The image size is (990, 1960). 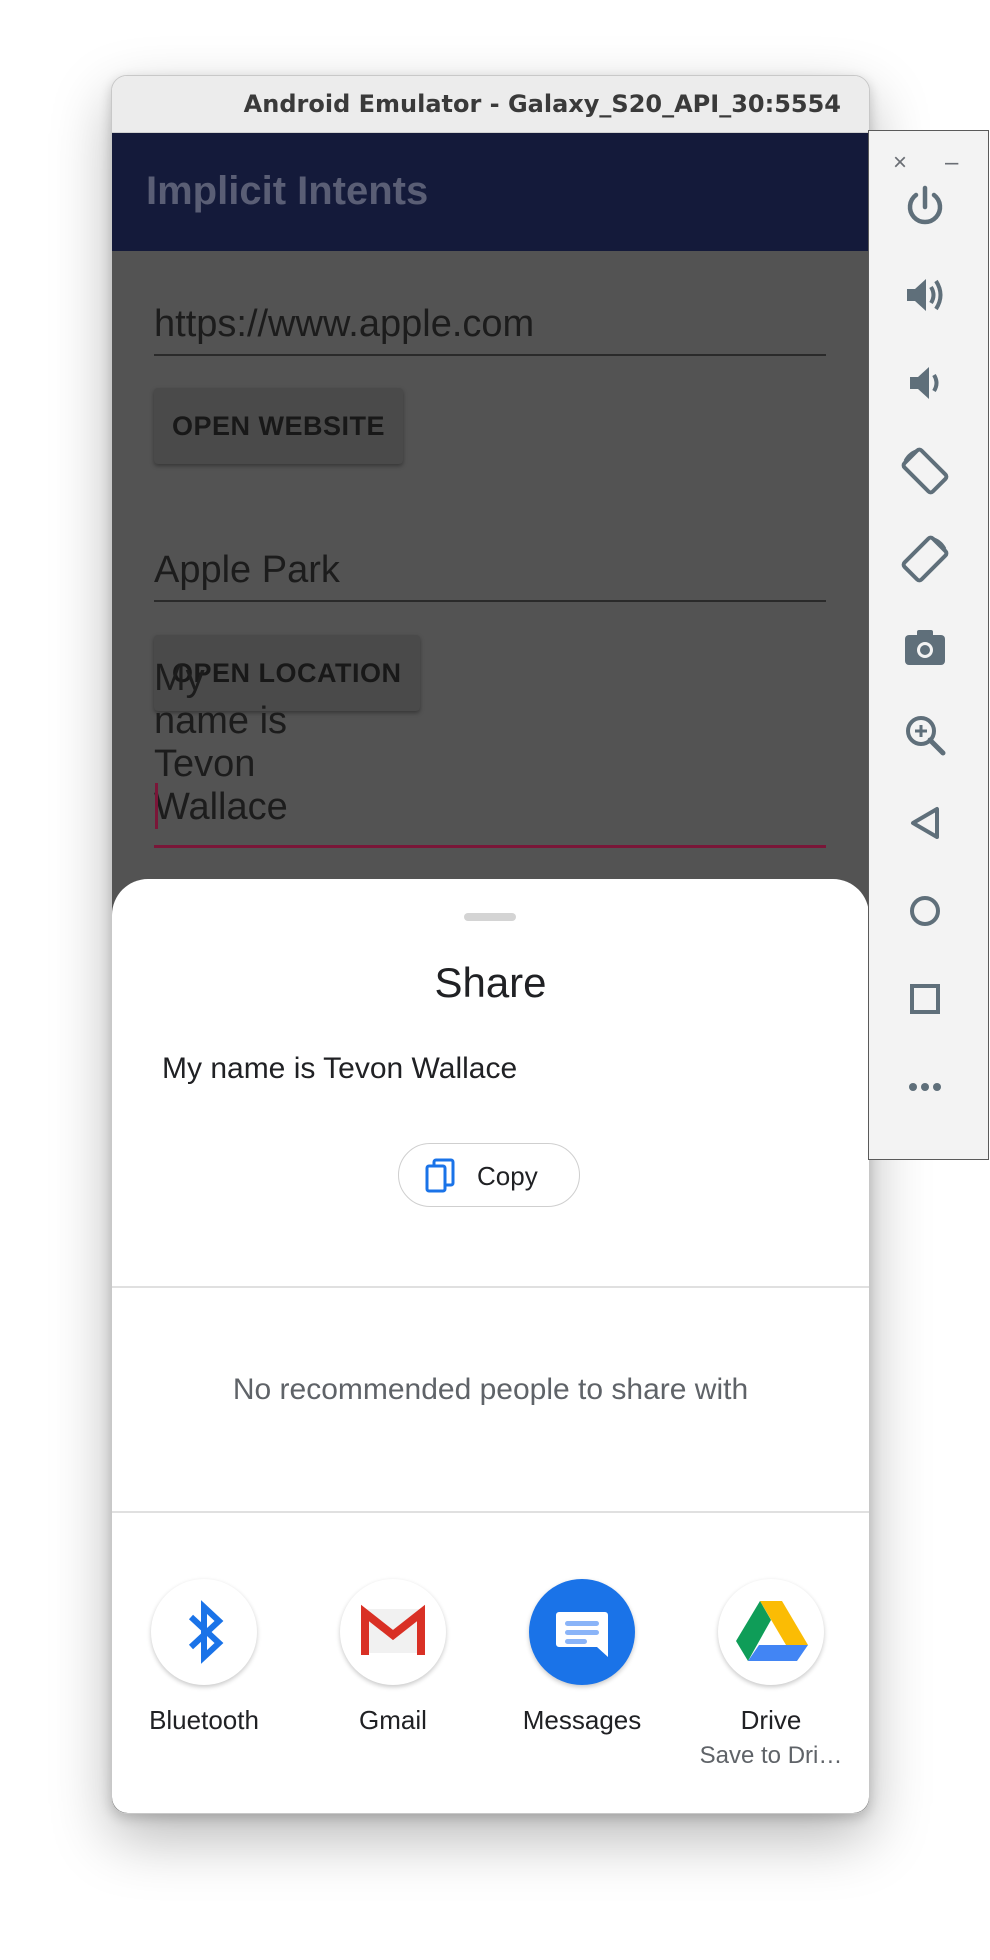 I want to click on home-icon, so click(x=925, y=911).